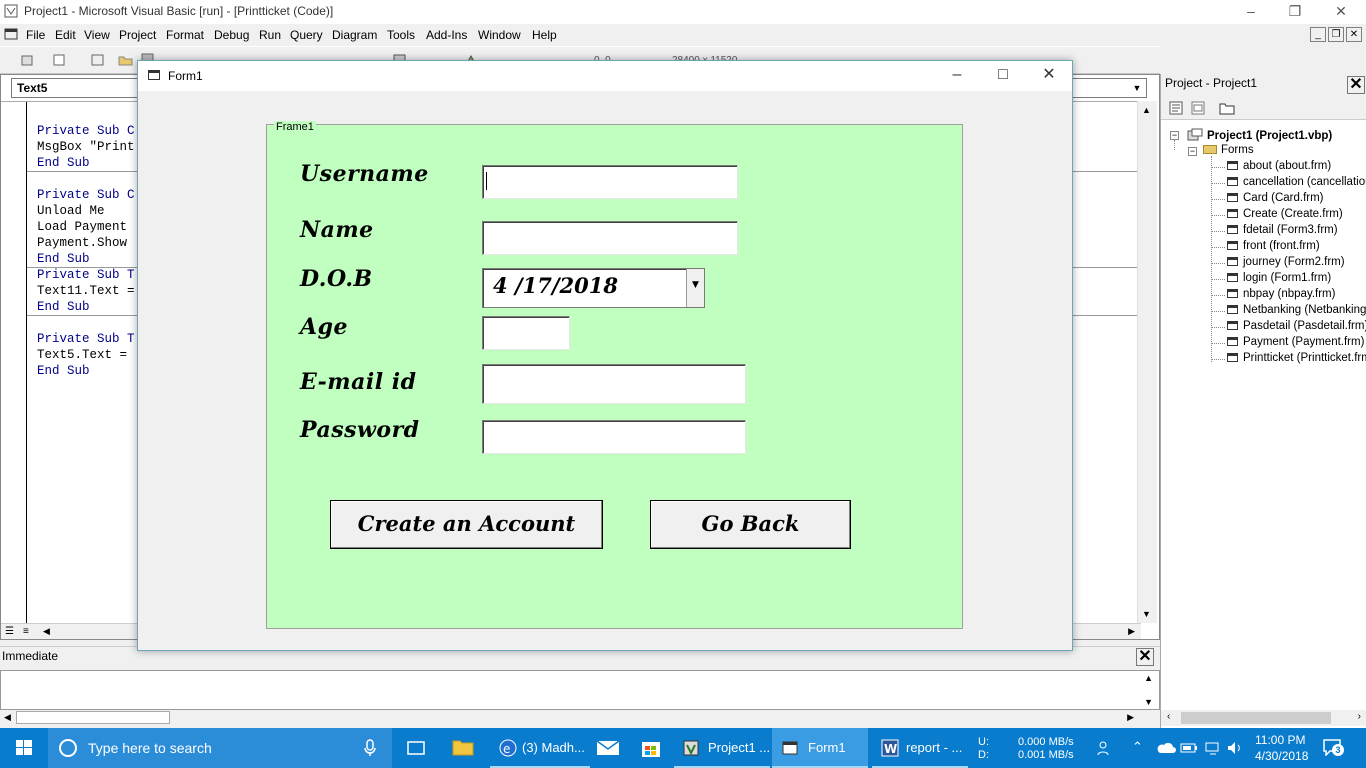 The image size is (1366, 768). Describe the element at coordinates (1189, 748) in the screenshot. I see `battery-icon` at that location.